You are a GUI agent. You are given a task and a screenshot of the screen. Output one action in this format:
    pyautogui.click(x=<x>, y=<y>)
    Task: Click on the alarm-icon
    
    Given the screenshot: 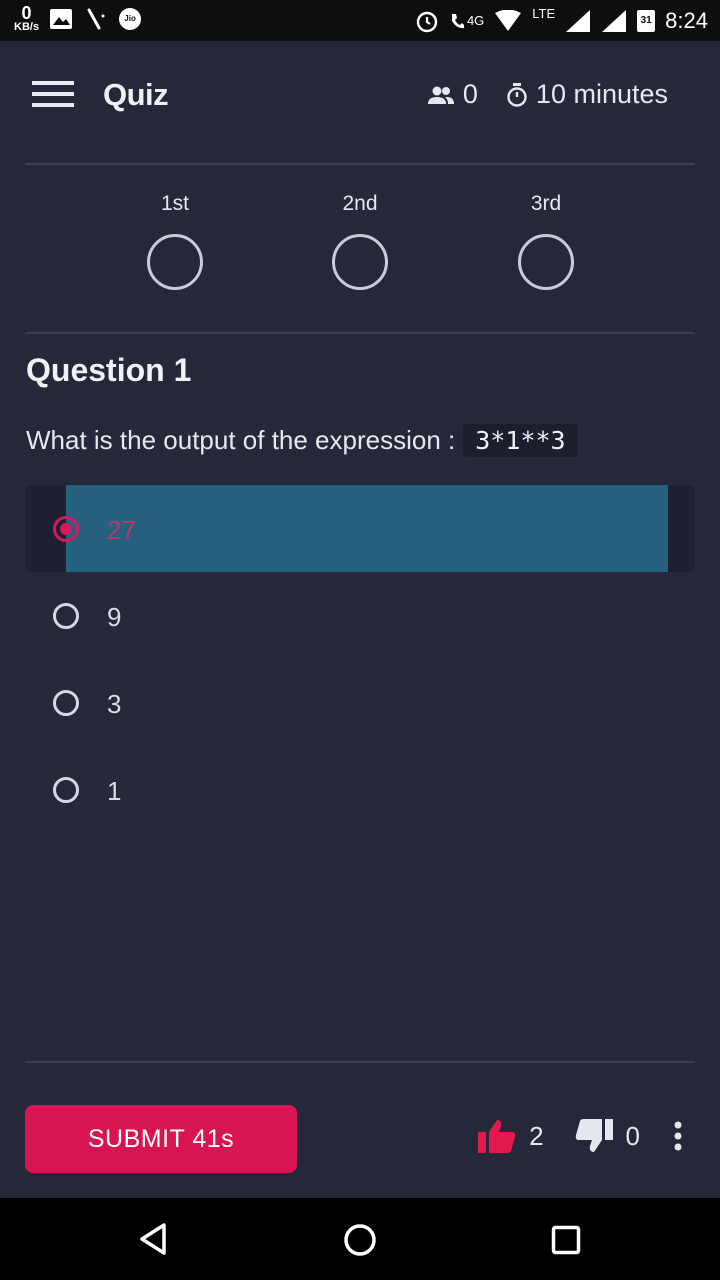 What is the action you would take?
    pyautogui.click(x=427, y=21)
    